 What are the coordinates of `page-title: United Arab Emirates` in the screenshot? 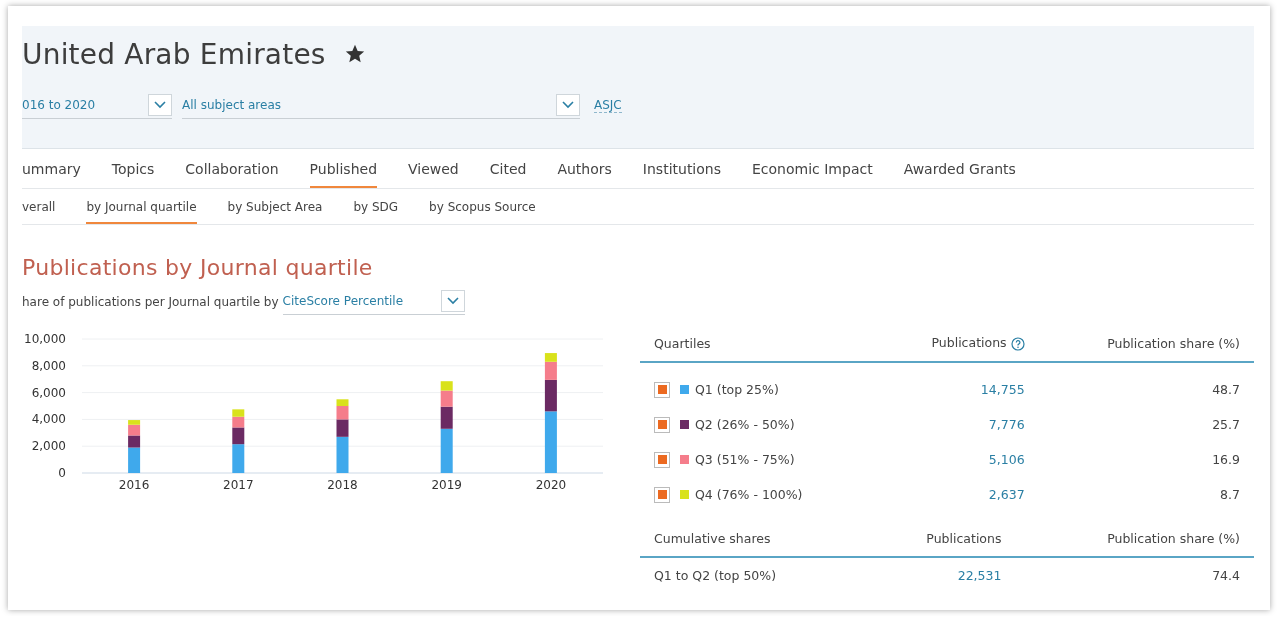 It's located at (174, 54).